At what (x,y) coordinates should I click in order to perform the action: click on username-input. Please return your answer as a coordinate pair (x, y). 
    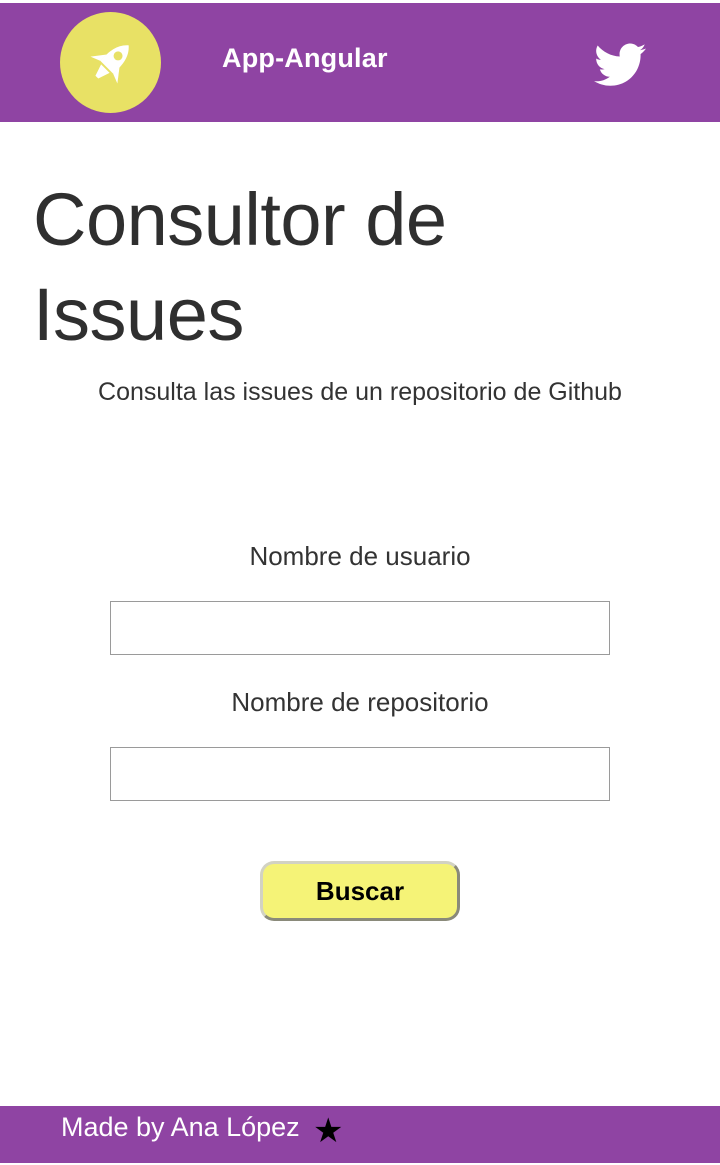
    Looking at the image, I should click on (360, 628).